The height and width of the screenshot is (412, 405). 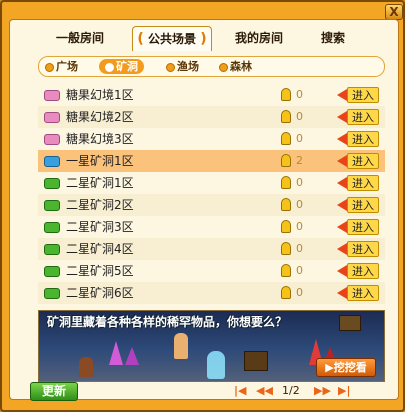 I want to click on next-page-icon: ▶▶, so click(x=322, y=390).